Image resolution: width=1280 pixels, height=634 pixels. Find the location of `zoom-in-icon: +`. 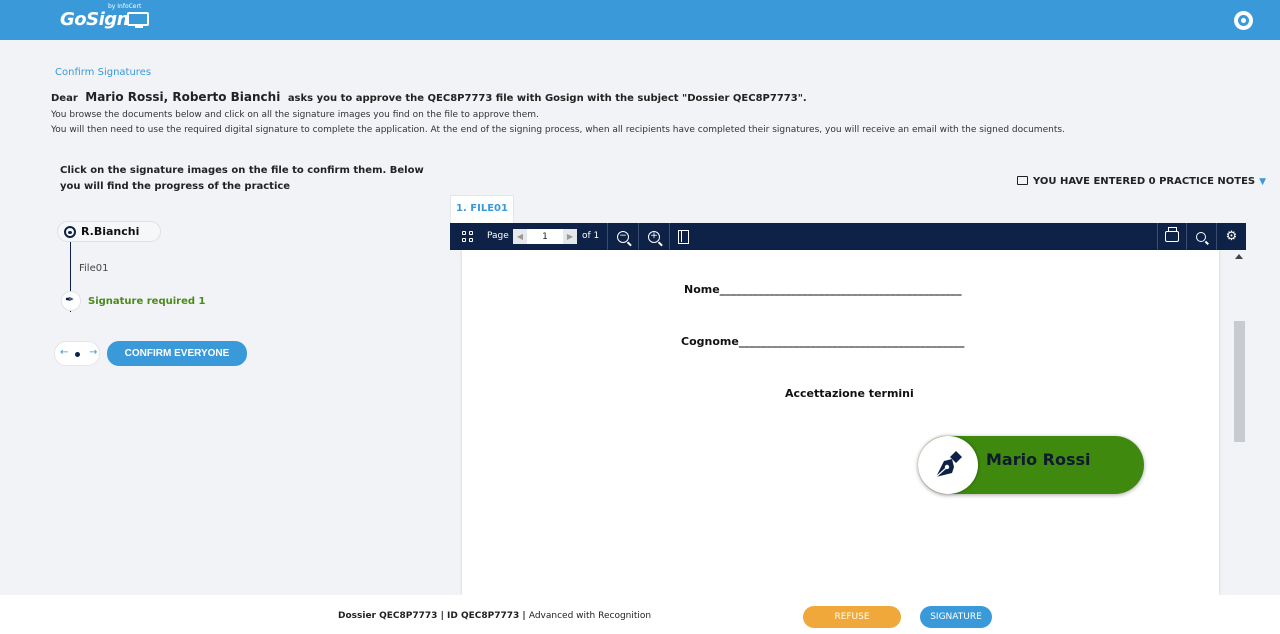

zoom-in-icon: + is located at coordinates (654, 236).